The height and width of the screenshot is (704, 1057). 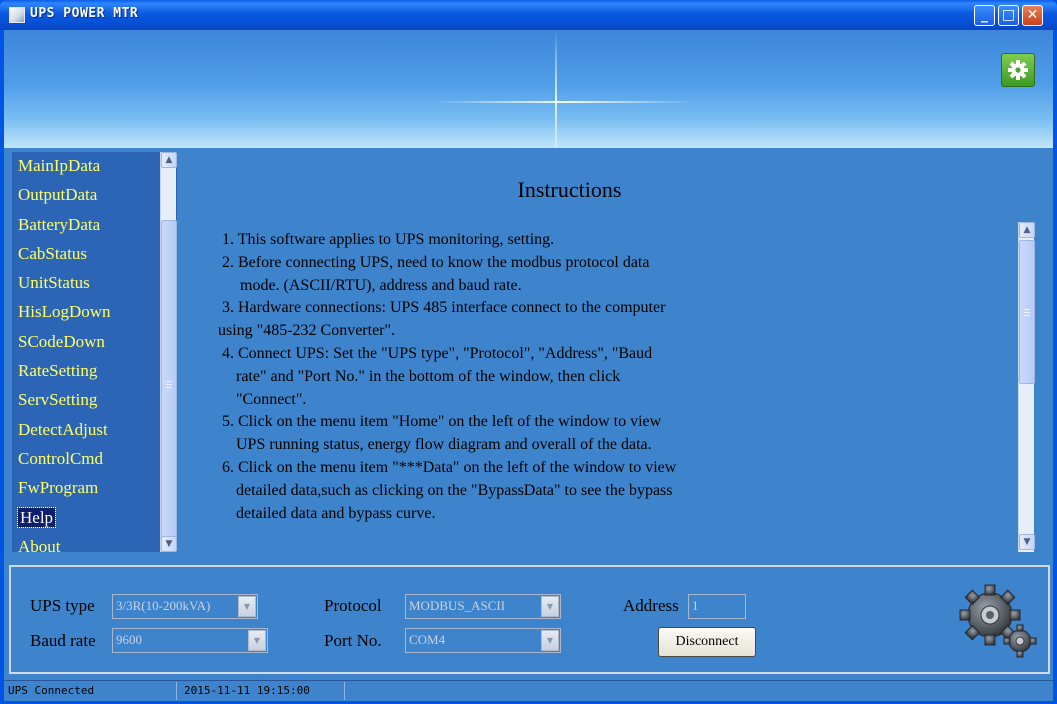 I want to click on protocol-label: Protocol, so click(x=353, y=605).